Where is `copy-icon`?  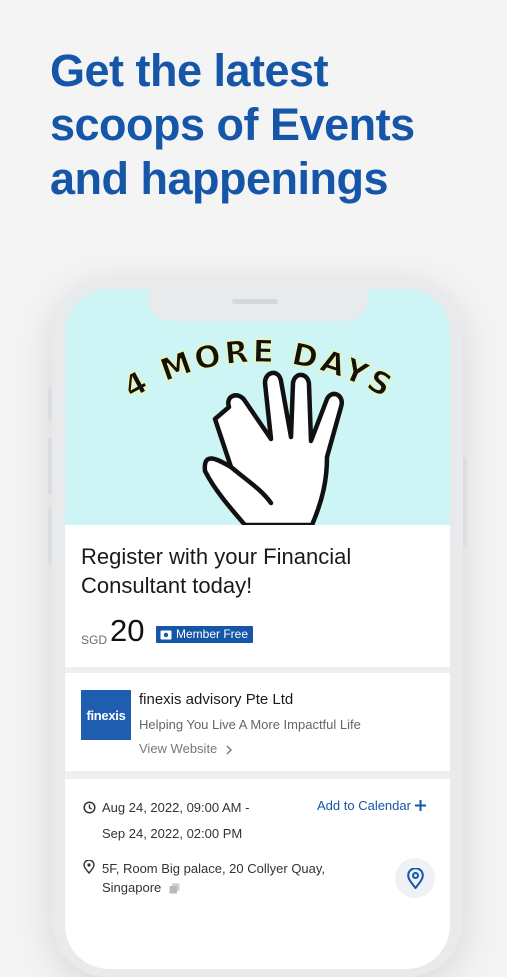 copy-icon is located at coordinates (174, 888).